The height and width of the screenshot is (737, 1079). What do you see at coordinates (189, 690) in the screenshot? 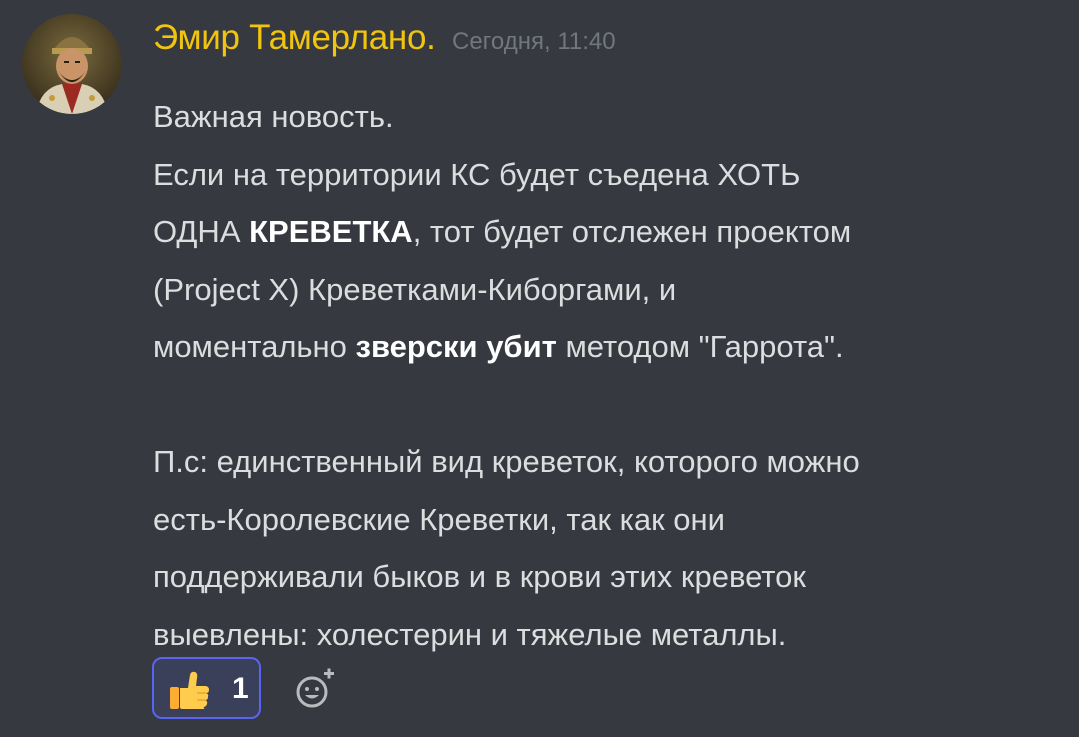
I see `thumbs-up-icon` at bounding box center [189, 690].